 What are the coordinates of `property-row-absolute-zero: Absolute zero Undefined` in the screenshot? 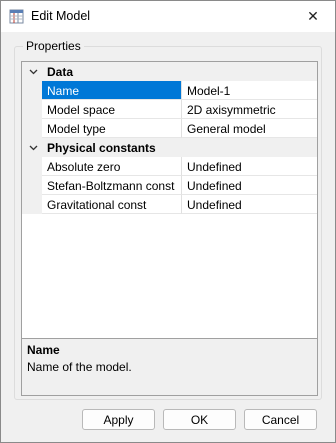 It's located at (169, 166).